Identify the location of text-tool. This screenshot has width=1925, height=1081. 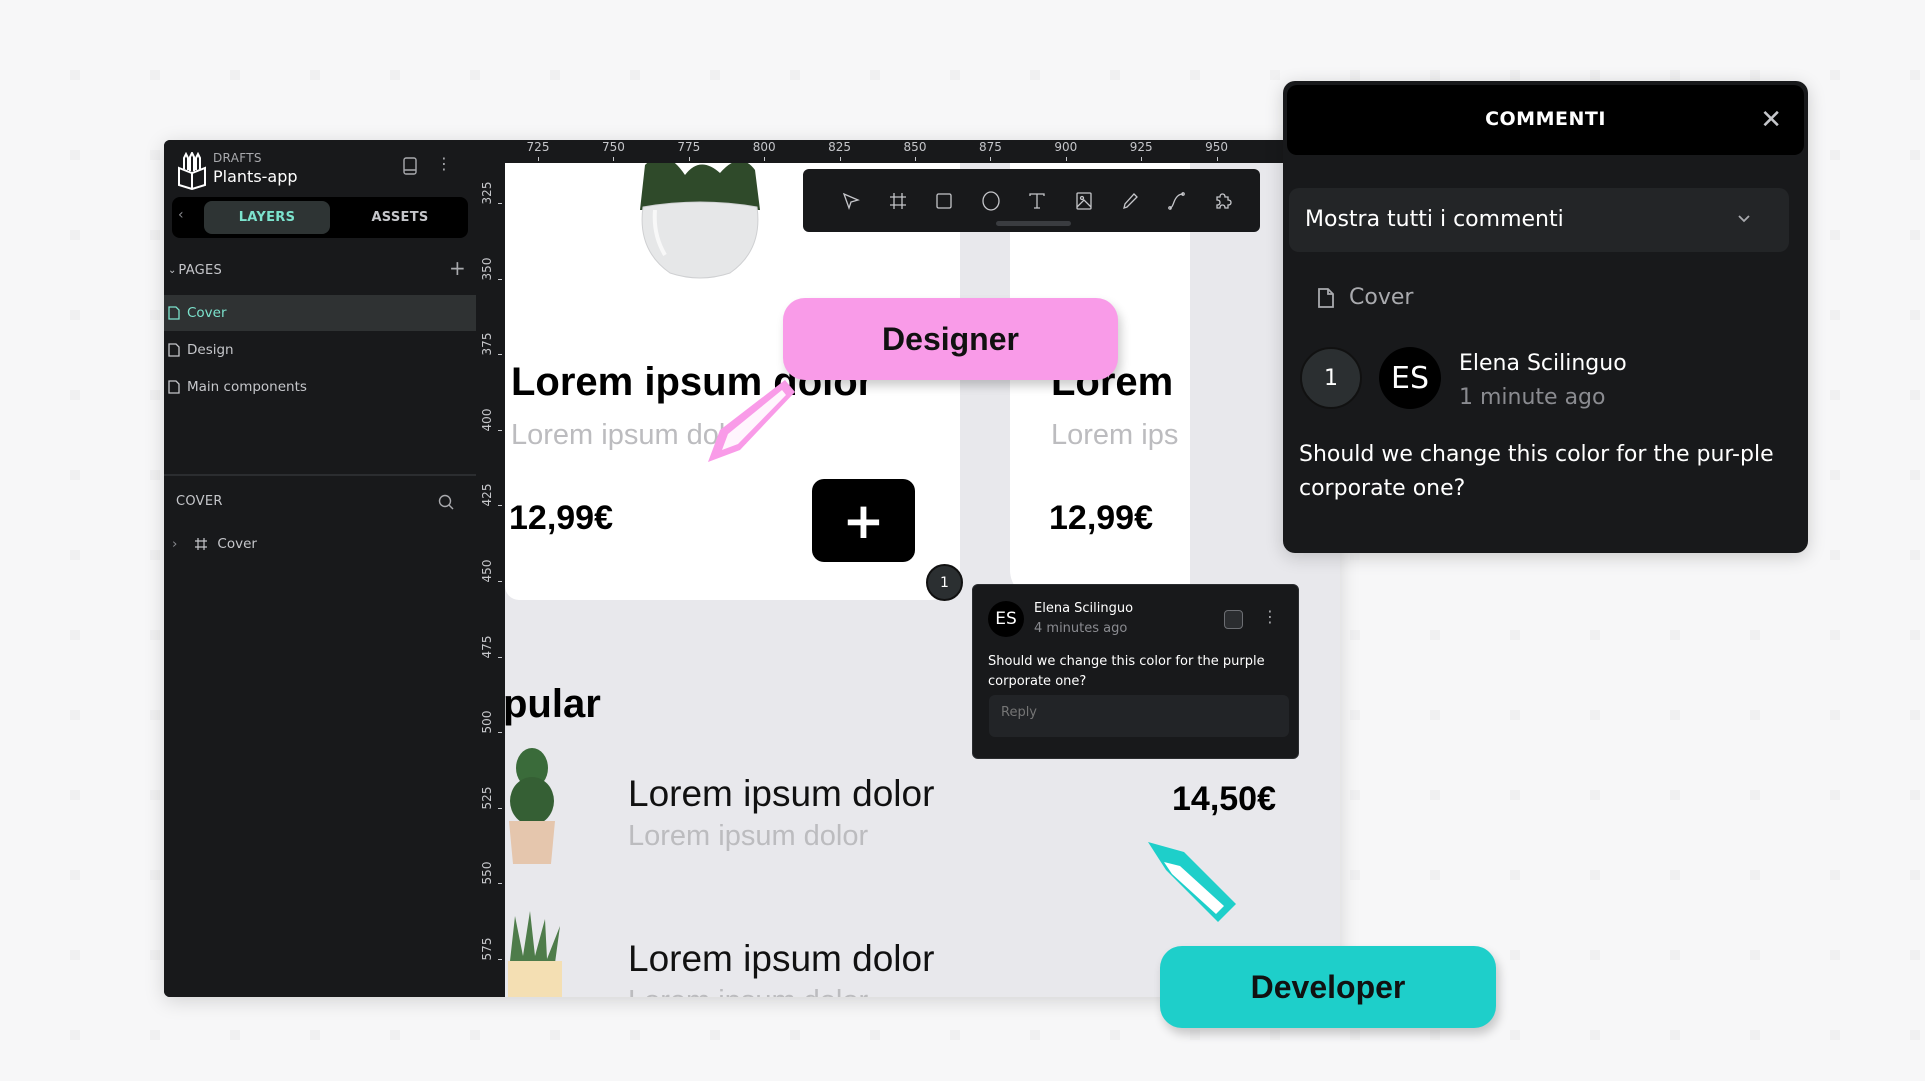
(1037, 201).